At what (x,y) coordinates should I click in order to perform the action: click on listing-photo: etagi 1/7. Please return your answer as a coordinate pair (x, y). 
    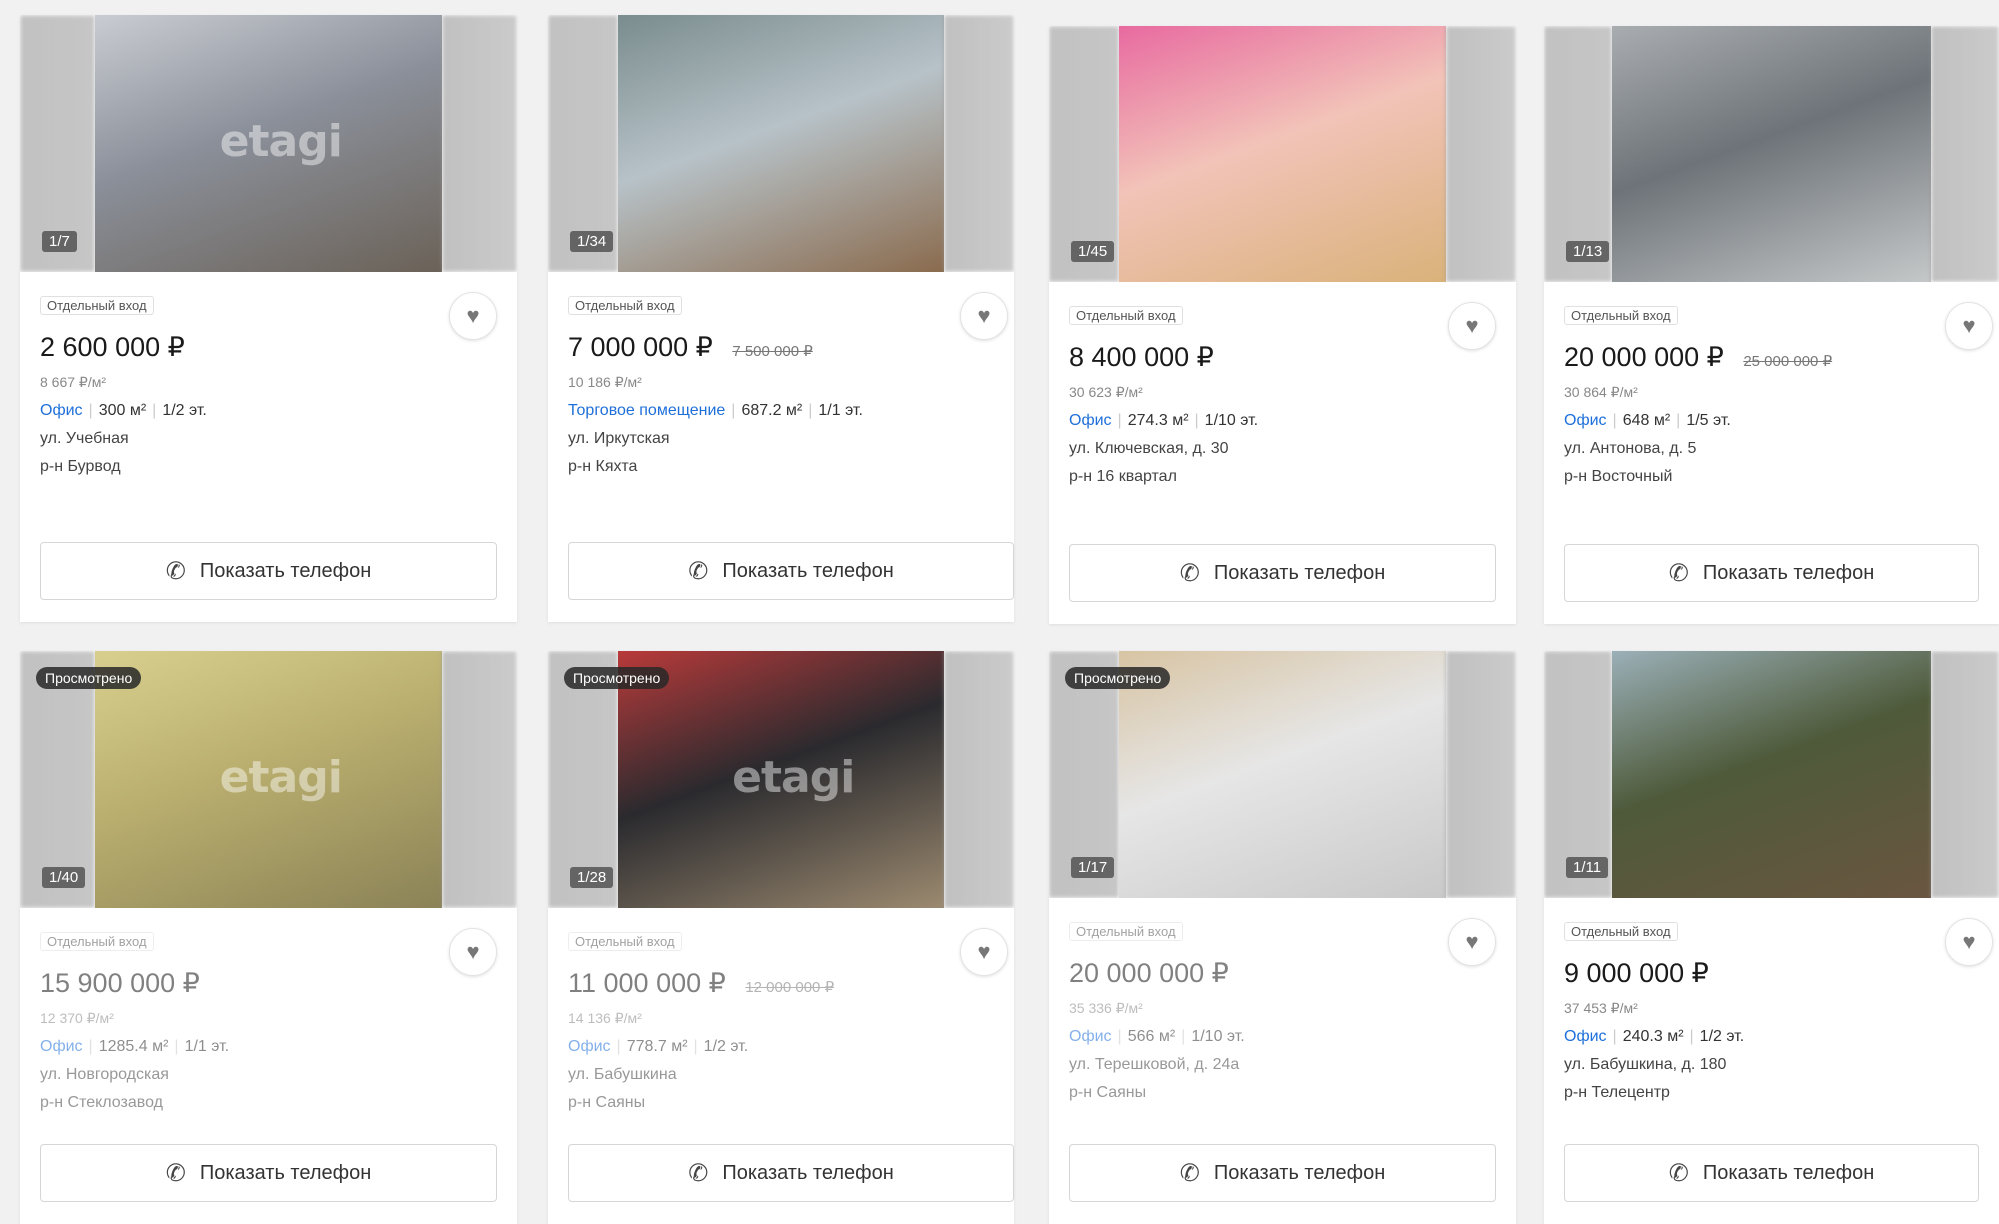
    Looking at the image, I should click on (268, 143).